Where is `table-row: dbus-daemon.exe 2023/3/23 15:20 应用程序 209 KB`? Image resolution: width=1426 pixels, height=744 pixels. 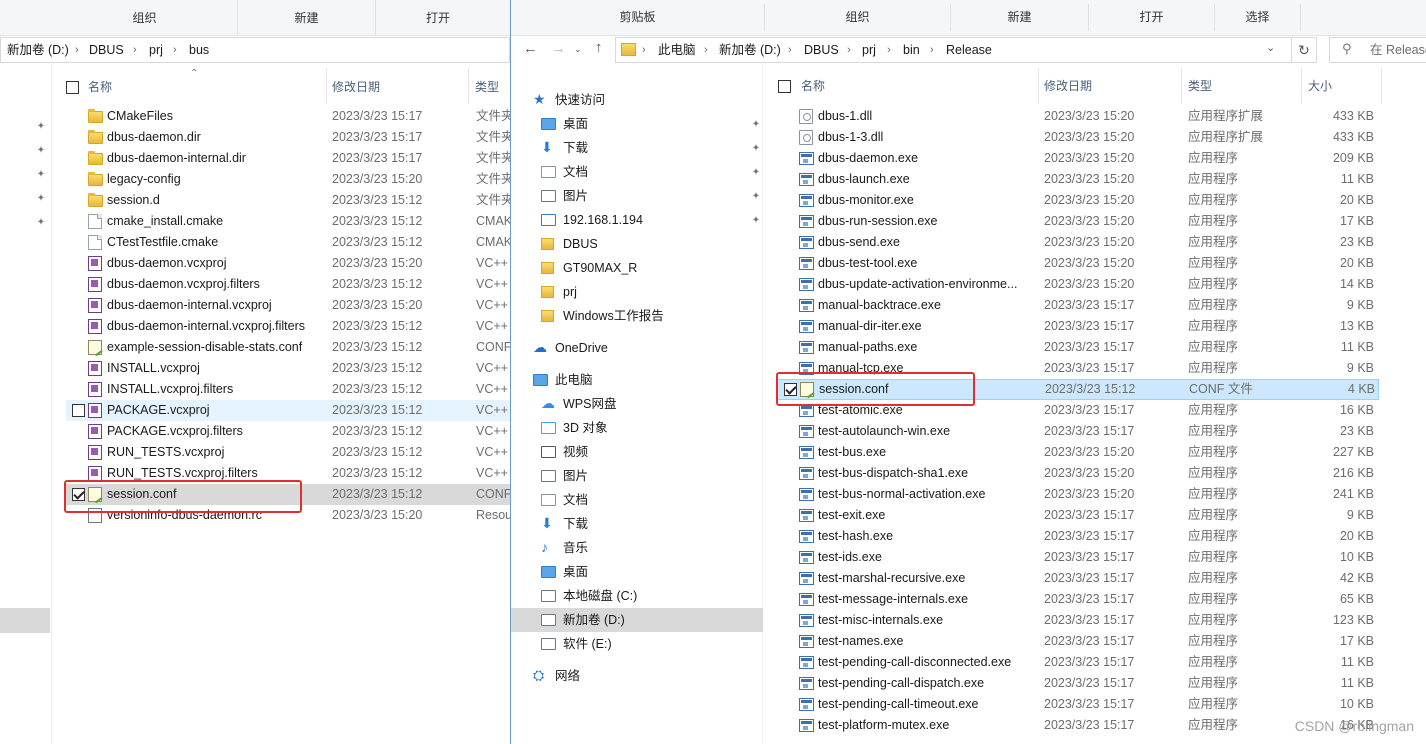
table-row: dbus-daemon.exe 2023/3/23 15:20 应用程序 209 KB is located at coordinates (1078, 158).